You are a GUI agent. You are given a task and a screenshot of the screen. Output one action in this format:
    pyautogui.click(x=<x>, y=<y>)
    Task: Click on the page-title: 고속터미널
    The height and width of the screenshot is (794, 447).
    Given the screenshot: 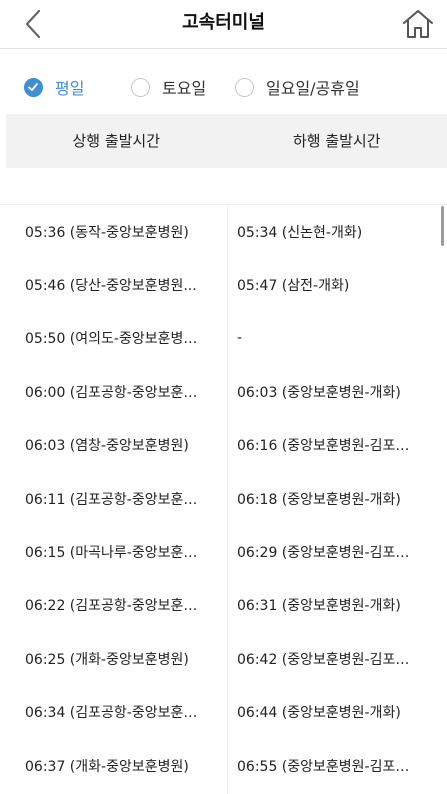 What is the action you would take?
    pyautogui.click(x=223, y=22)
    